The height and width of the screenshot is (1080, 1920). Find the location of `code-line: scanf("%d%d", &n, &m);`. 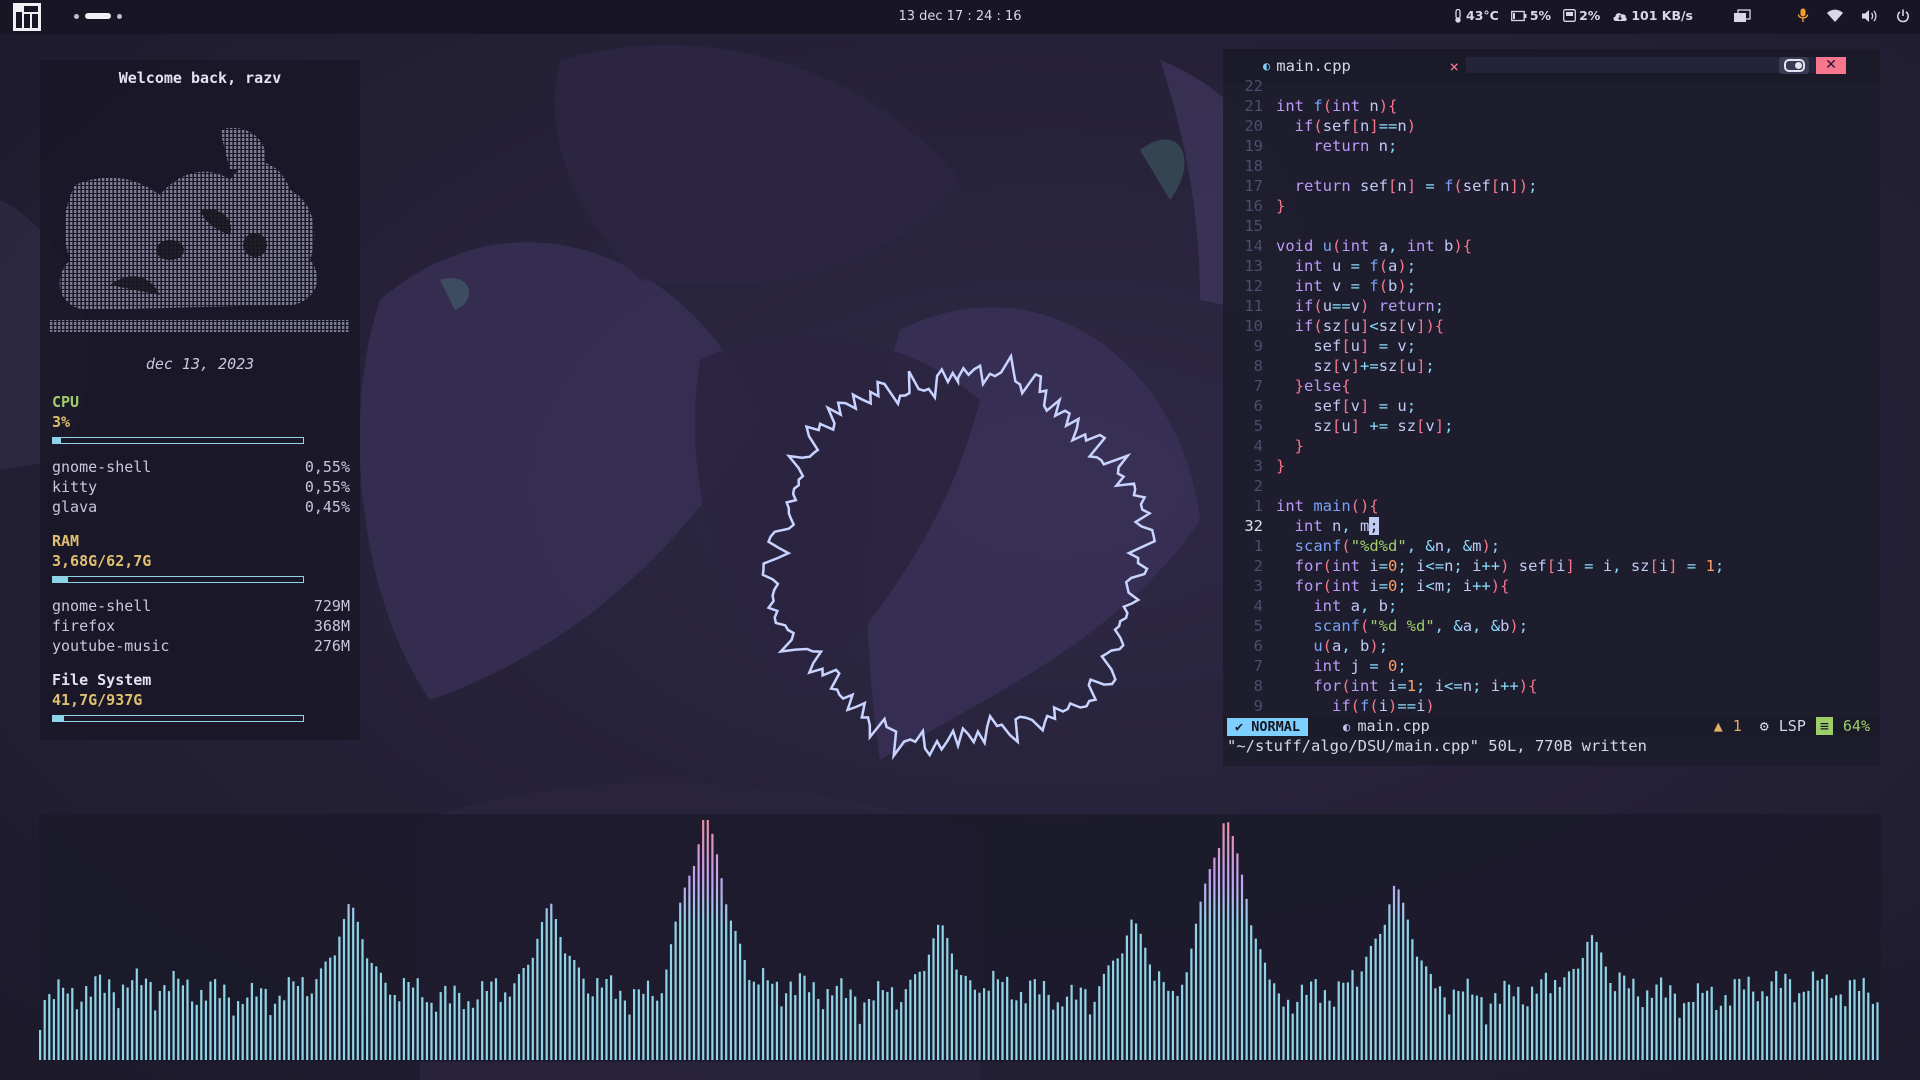

code-line: scanf("%d%d", &n, &m); is located at coordinates (1388, 546).